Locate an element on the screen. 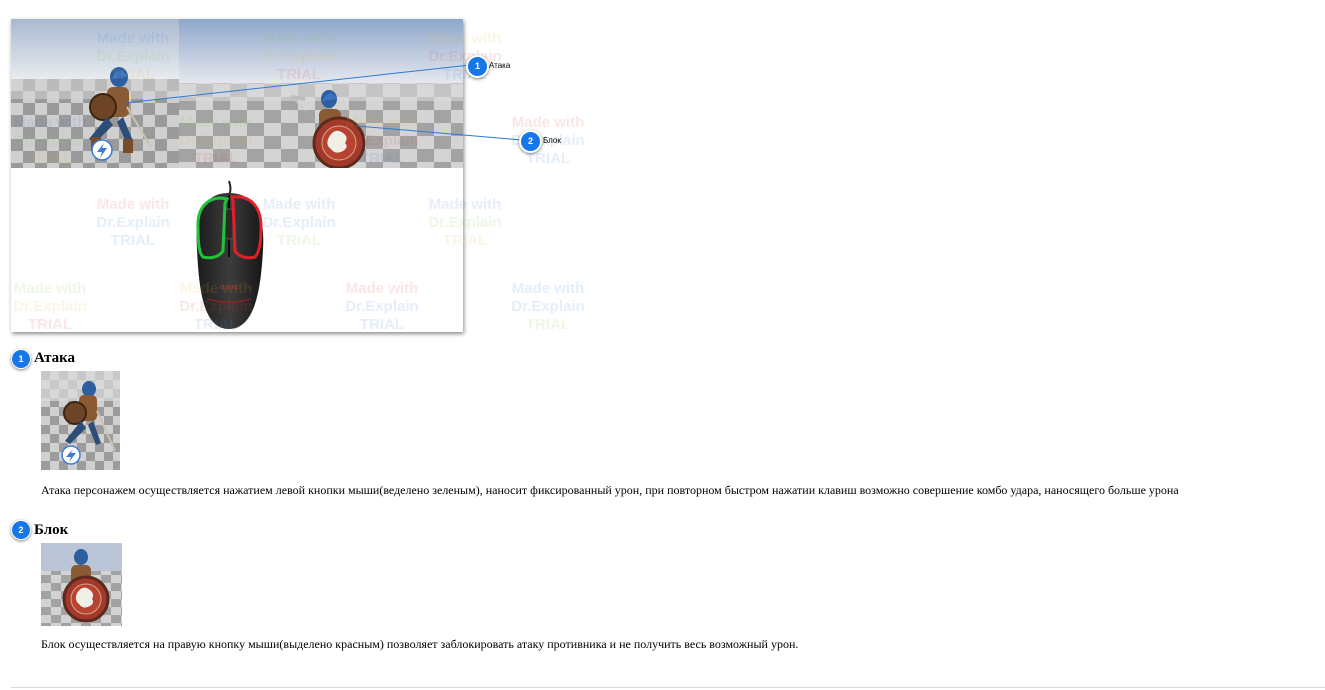 This screenshot has width=1325, height=690. watermark: Made withDr.ExplainTRIAL is located at coordinates (548, 307).